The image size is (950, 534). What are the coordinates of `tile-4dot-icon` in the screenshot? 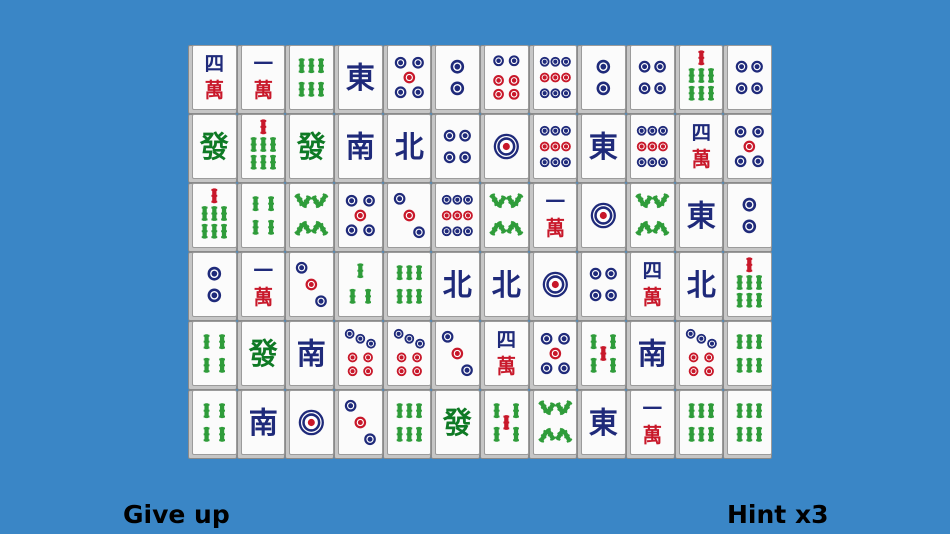 It's located at (652, 77).